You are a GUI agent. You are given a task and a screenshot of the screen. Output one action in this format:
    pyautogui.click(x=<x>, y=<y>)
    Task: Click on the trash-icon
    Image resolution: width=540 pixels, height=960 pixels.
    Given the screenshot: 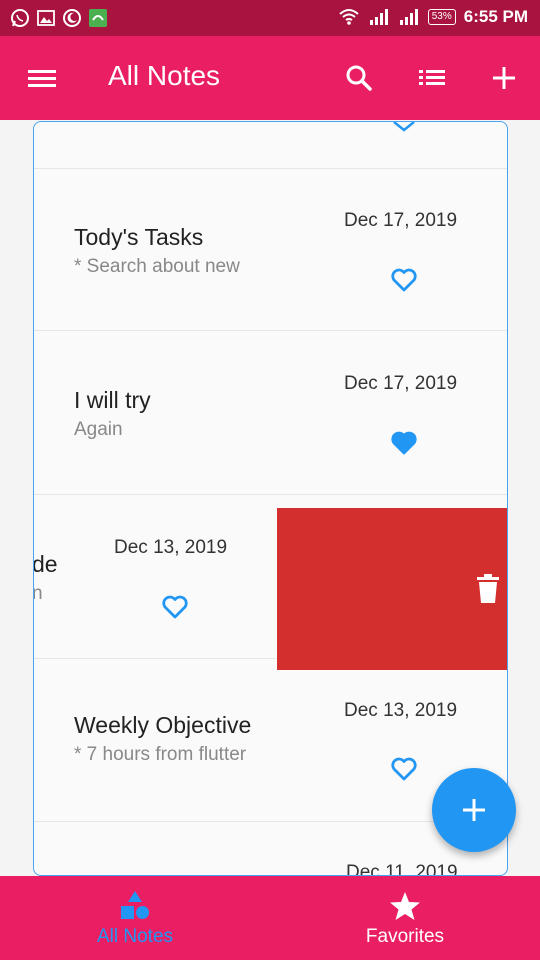 What is the action you would take?
    pyautogui.click(x=488, y=589)
    